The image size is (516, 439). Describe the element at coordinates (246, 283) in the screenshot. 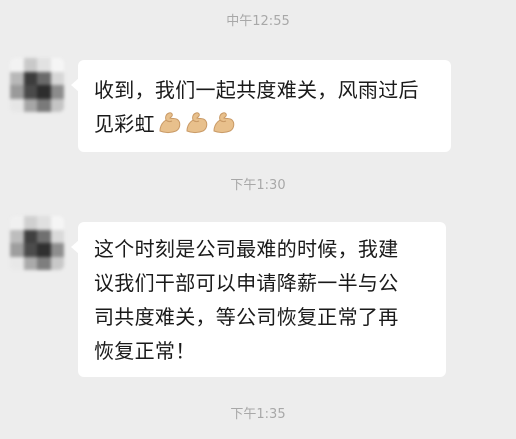

I see `message-text-line: 议我们干部可以申请降薪一半与公` at that location.